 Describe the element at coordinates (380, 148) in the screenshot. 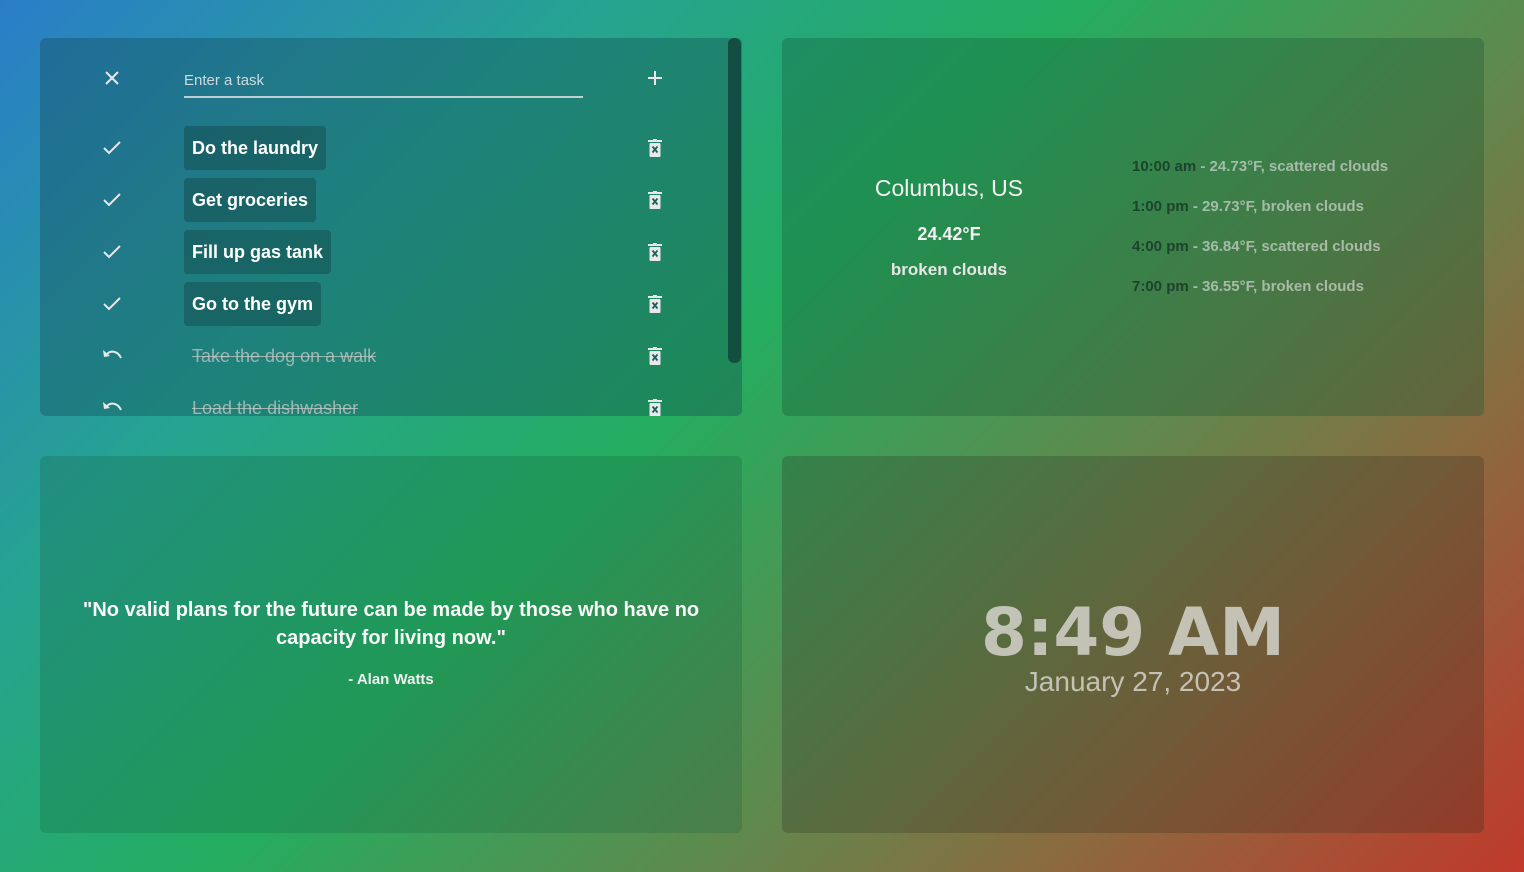

I see `task-row: Do the laundry` at that location.